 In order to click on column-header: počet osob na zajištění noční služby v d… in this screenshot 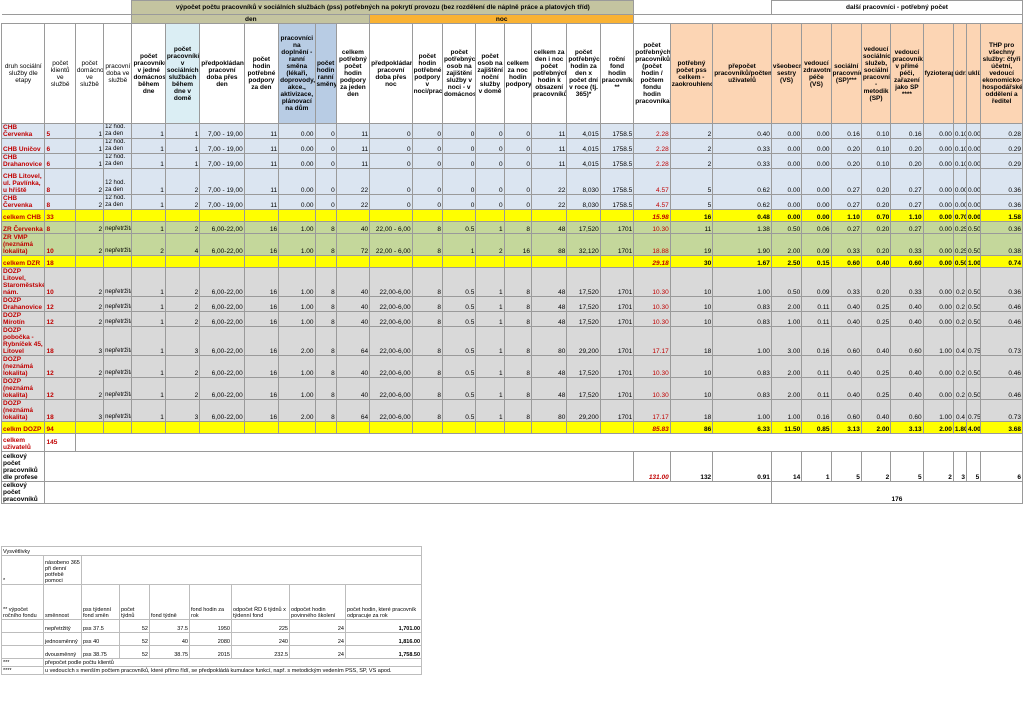, I will do `click(490, 73)`.